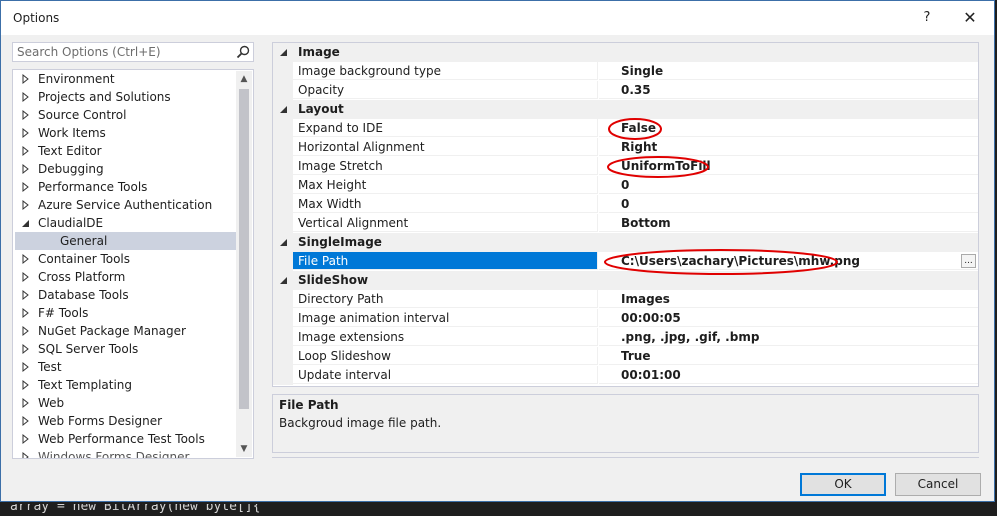 The image size is (997, 516). Describe the element at coordinates (125, 133) in the screenshot. I see `tree-item: Work Items` at that location.